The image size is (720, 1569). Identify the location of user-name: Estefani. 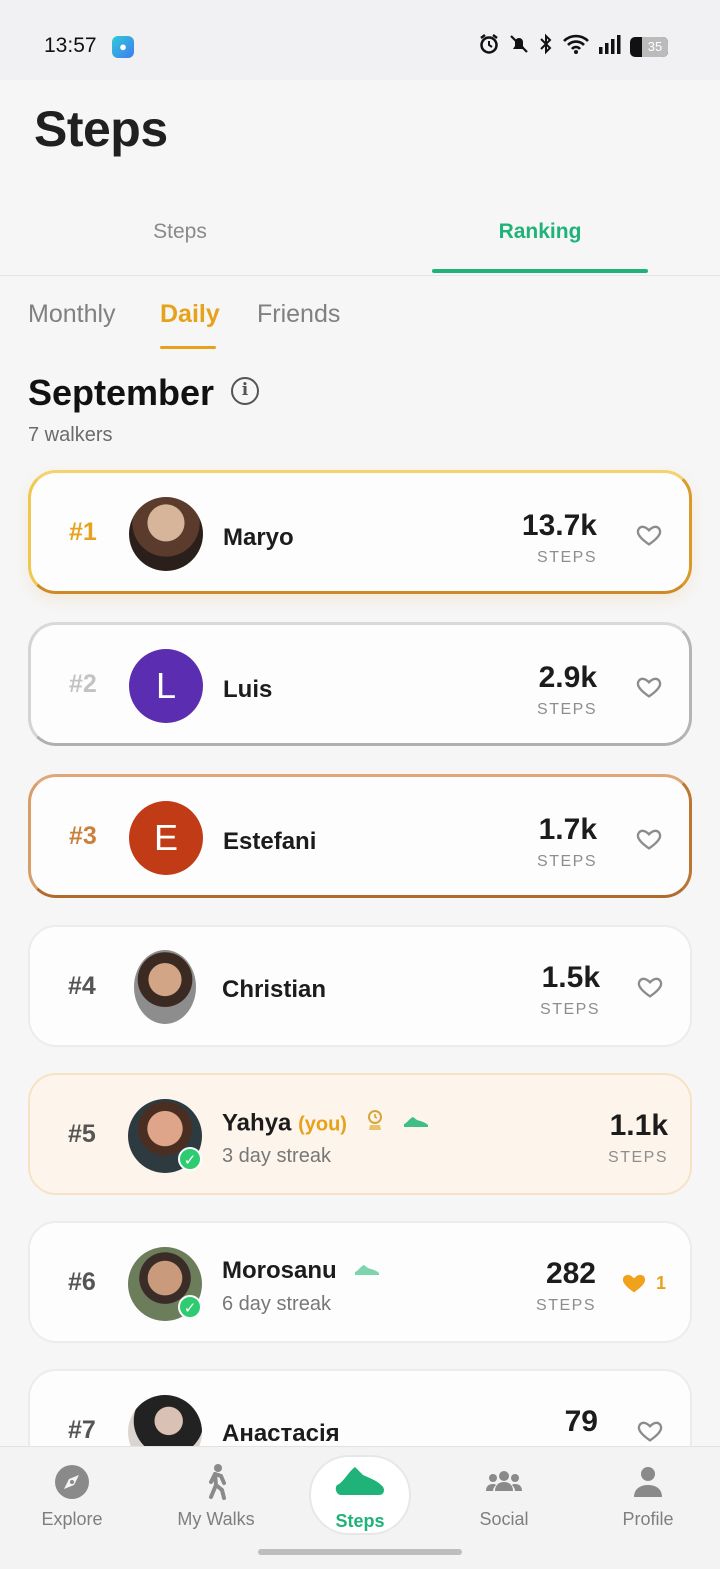
(270, 841).